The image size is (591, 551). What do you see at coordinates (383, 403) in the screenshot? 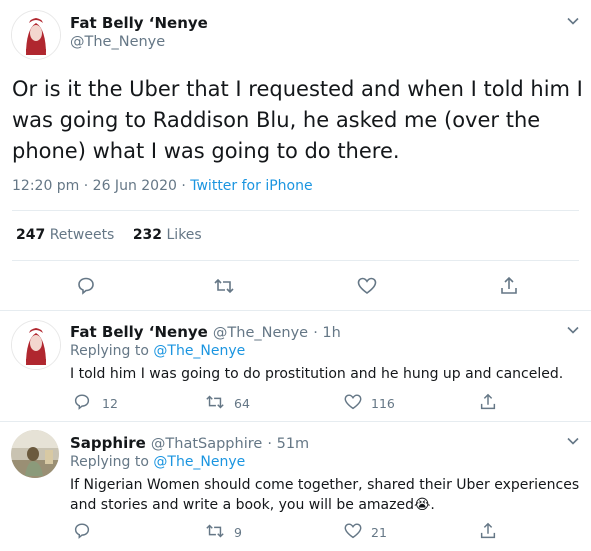
I see `like-count: 116` at bounding box center [383, 403].